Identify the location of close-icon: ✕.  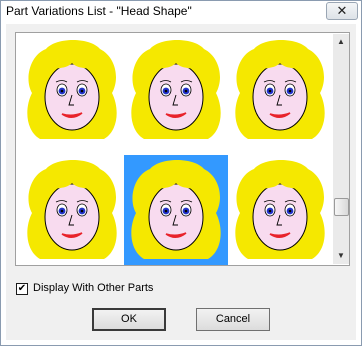
(342, 10).